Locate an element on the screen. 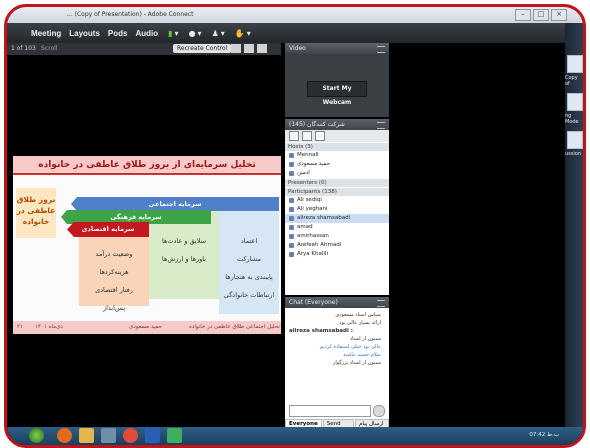 This screenshot has height=448, width=590. view-icons is located at coordinates (249, 48).